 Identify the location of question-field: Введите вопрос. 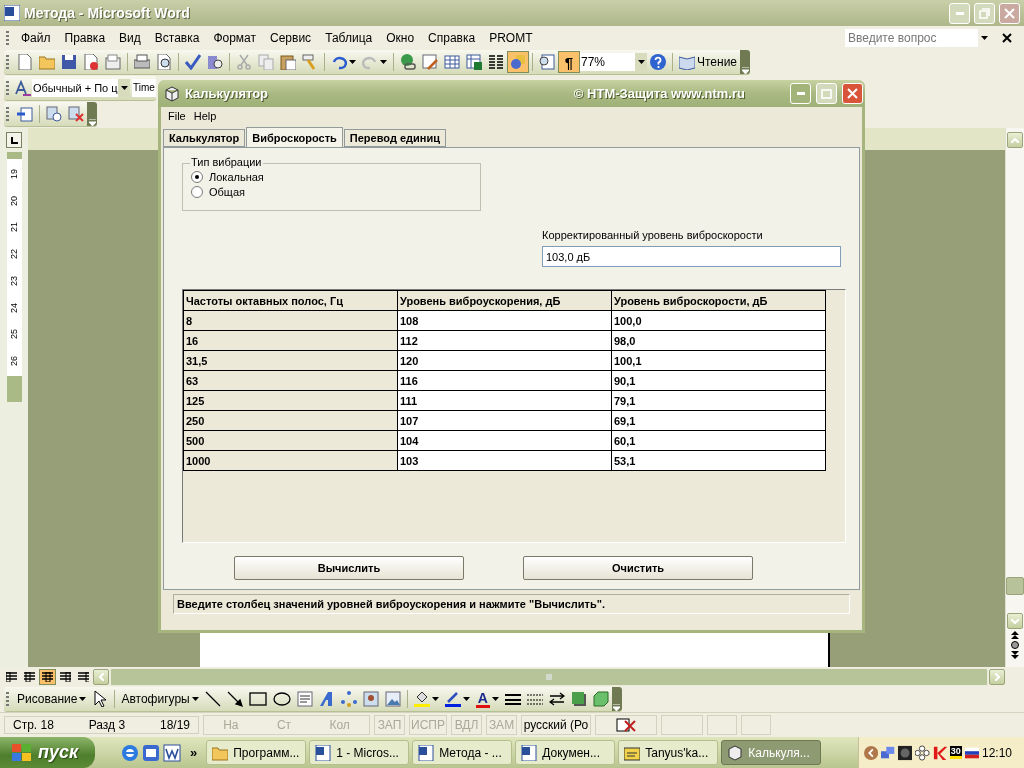
(911, 37).